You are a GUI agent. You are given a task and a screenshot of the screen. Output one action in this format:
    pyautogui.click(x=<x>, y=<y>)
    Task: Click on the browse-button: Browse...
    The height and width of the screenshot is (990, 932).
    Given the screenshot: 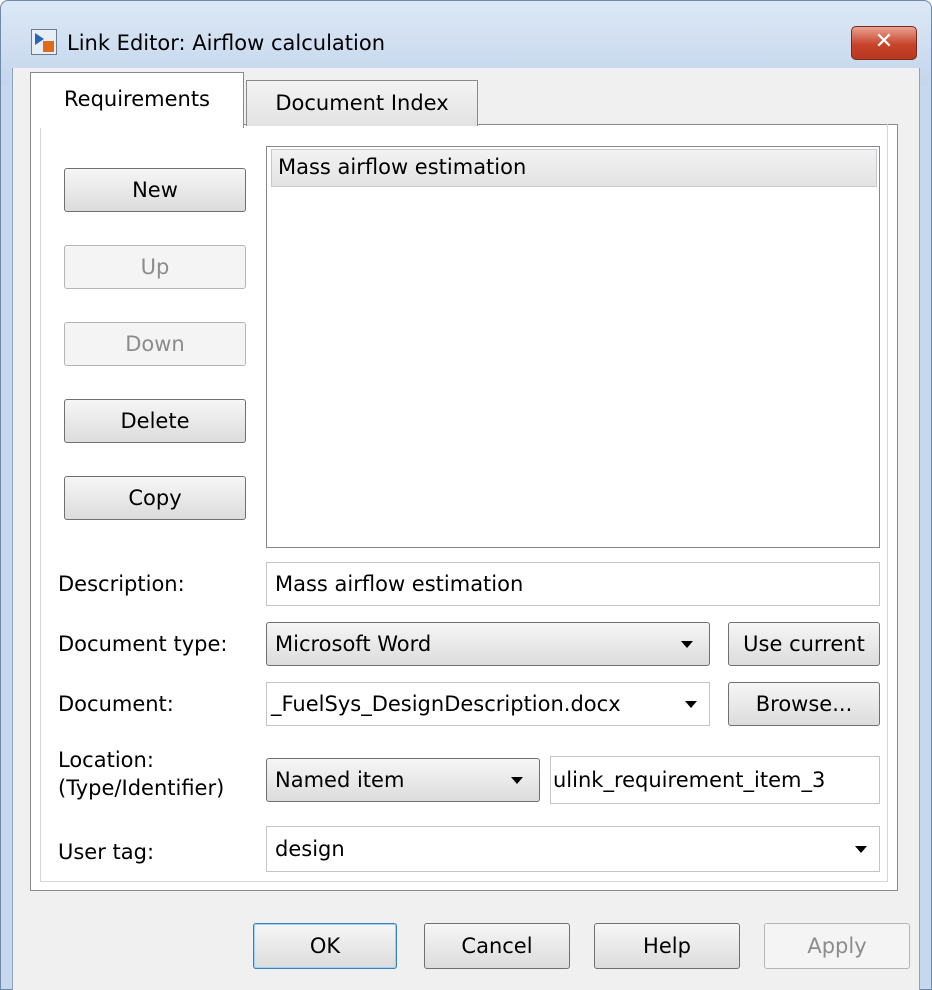 What is the action you would take?
    pyautogui.click(x=804, y=704)
    